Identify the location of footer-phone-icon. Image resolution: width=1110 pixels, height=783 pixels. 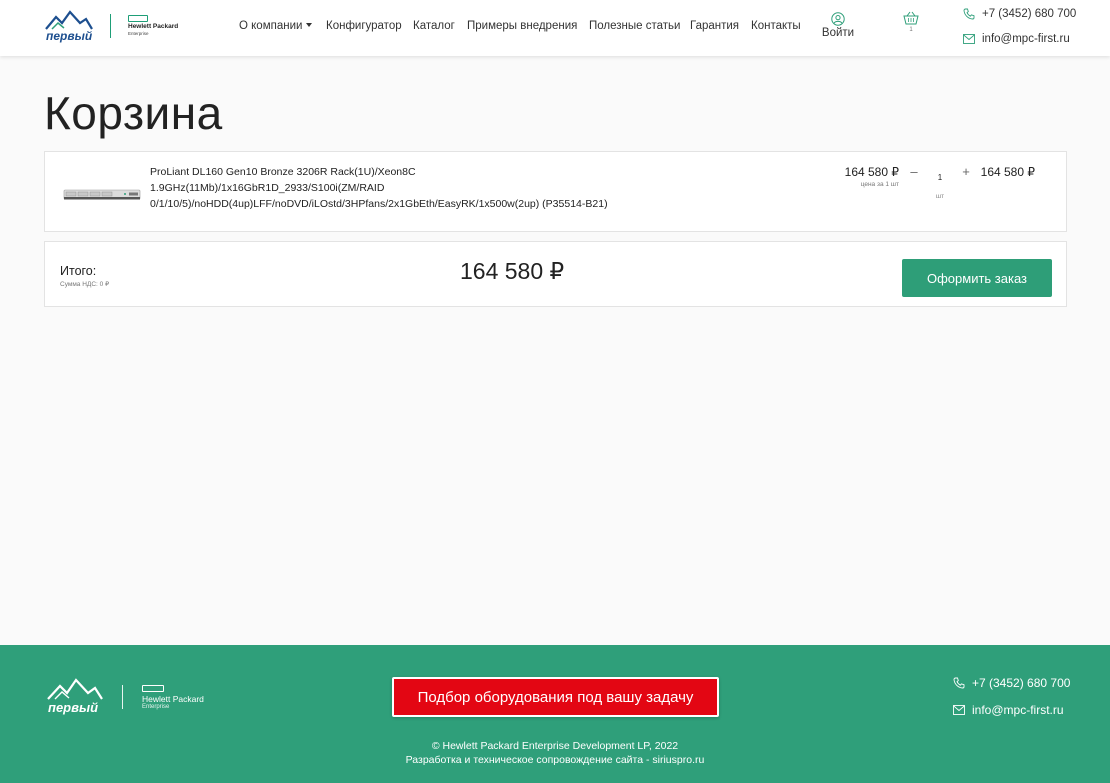
(959, 683).